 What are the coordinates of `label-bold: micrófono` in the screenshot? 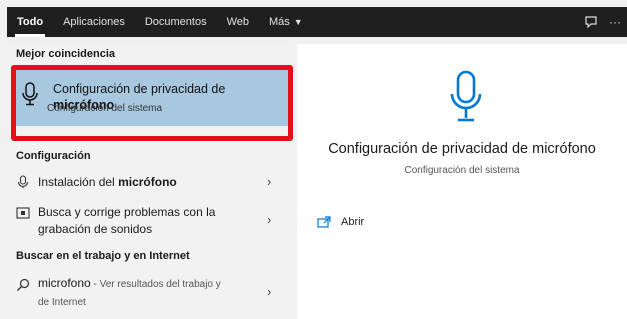 It's located at (147, 182).